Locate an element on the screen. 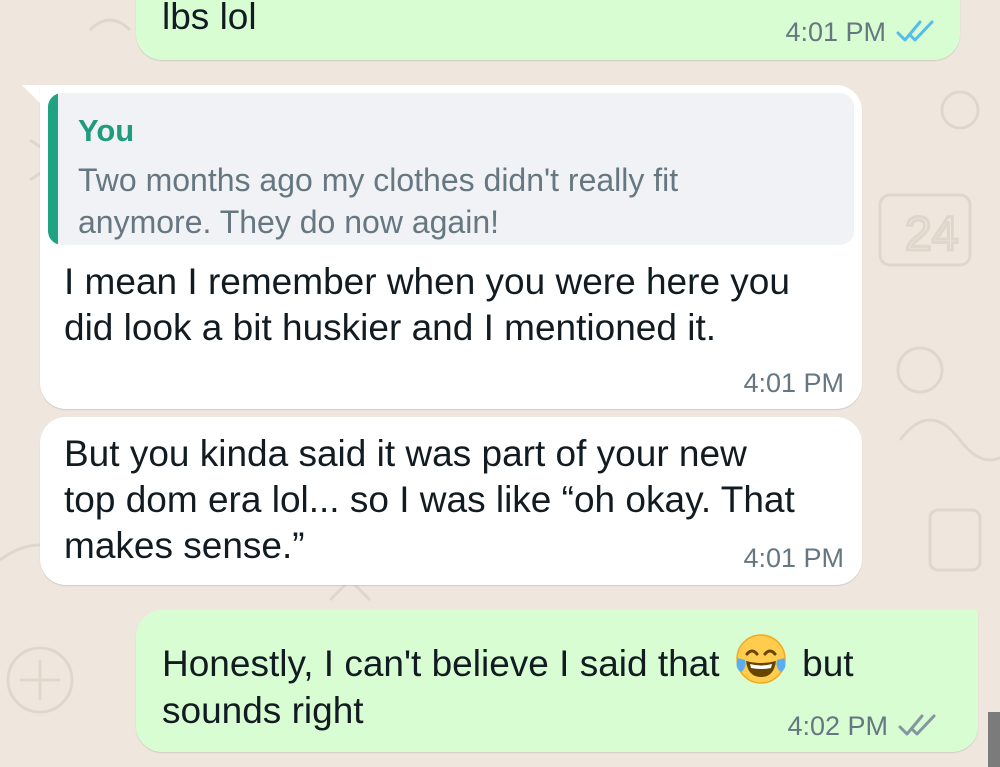 The height and width of the screenshot is (767, 1000). quote-author: You is located at coordinates (106, 130).